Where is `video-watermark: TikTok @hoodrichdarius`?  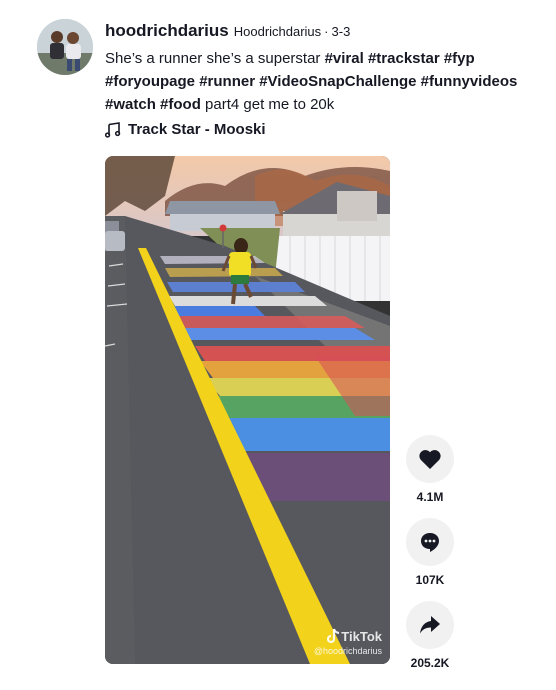 video-watermark: TikTok @hoodrichdarius is located at coordinates (347, 642).